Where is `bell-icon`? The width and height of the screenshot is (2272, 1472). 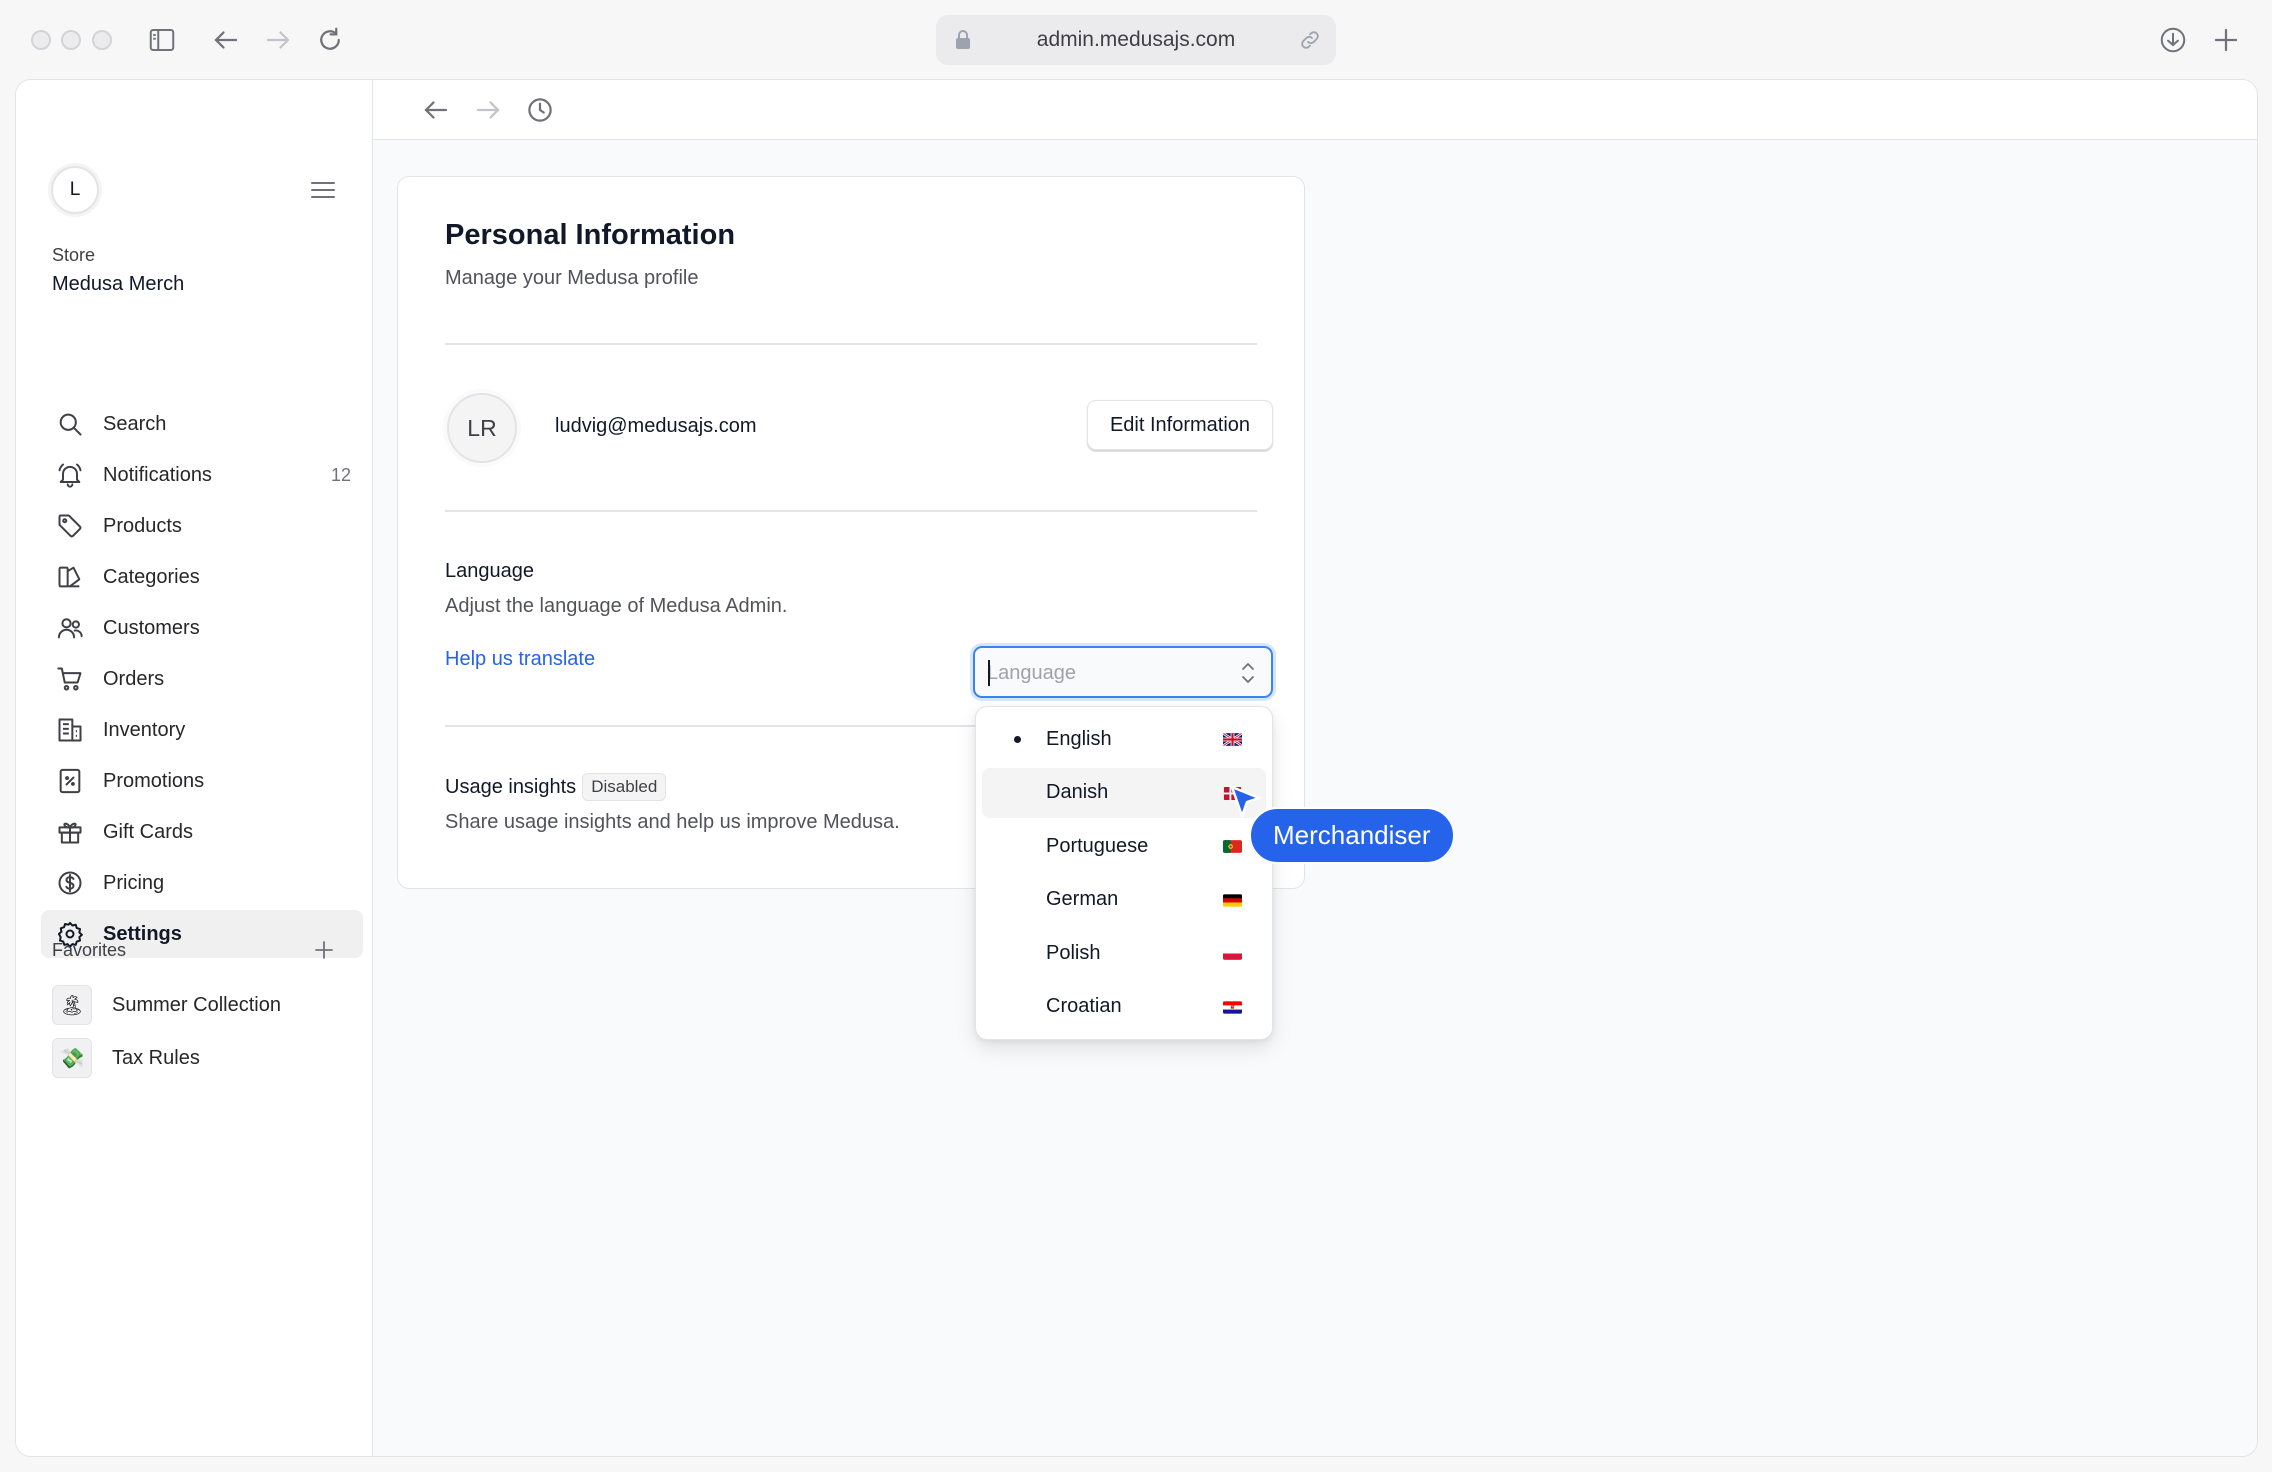
bell-icon is located at coordinates (70, 475).